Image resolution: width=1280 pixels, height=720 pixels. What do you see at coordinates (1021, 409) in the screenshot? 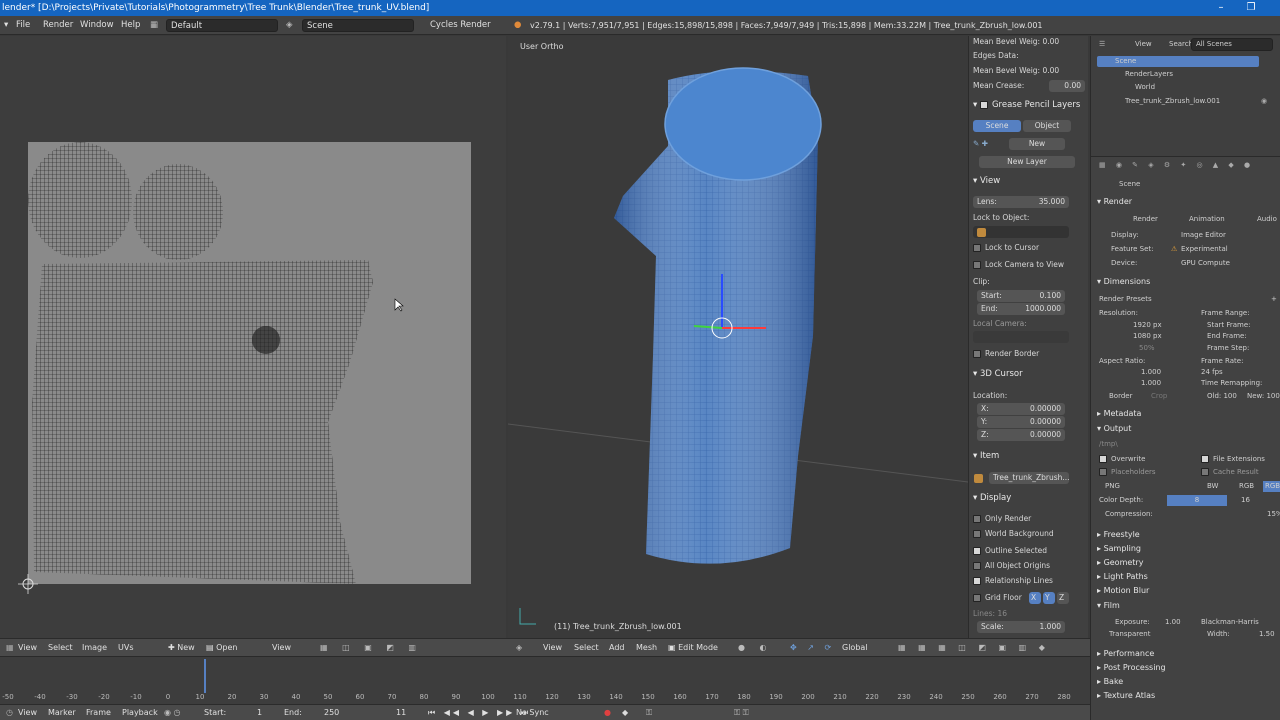
I see `cursor-x-field: X: 0.00000` at bounding box center [1021, 409].